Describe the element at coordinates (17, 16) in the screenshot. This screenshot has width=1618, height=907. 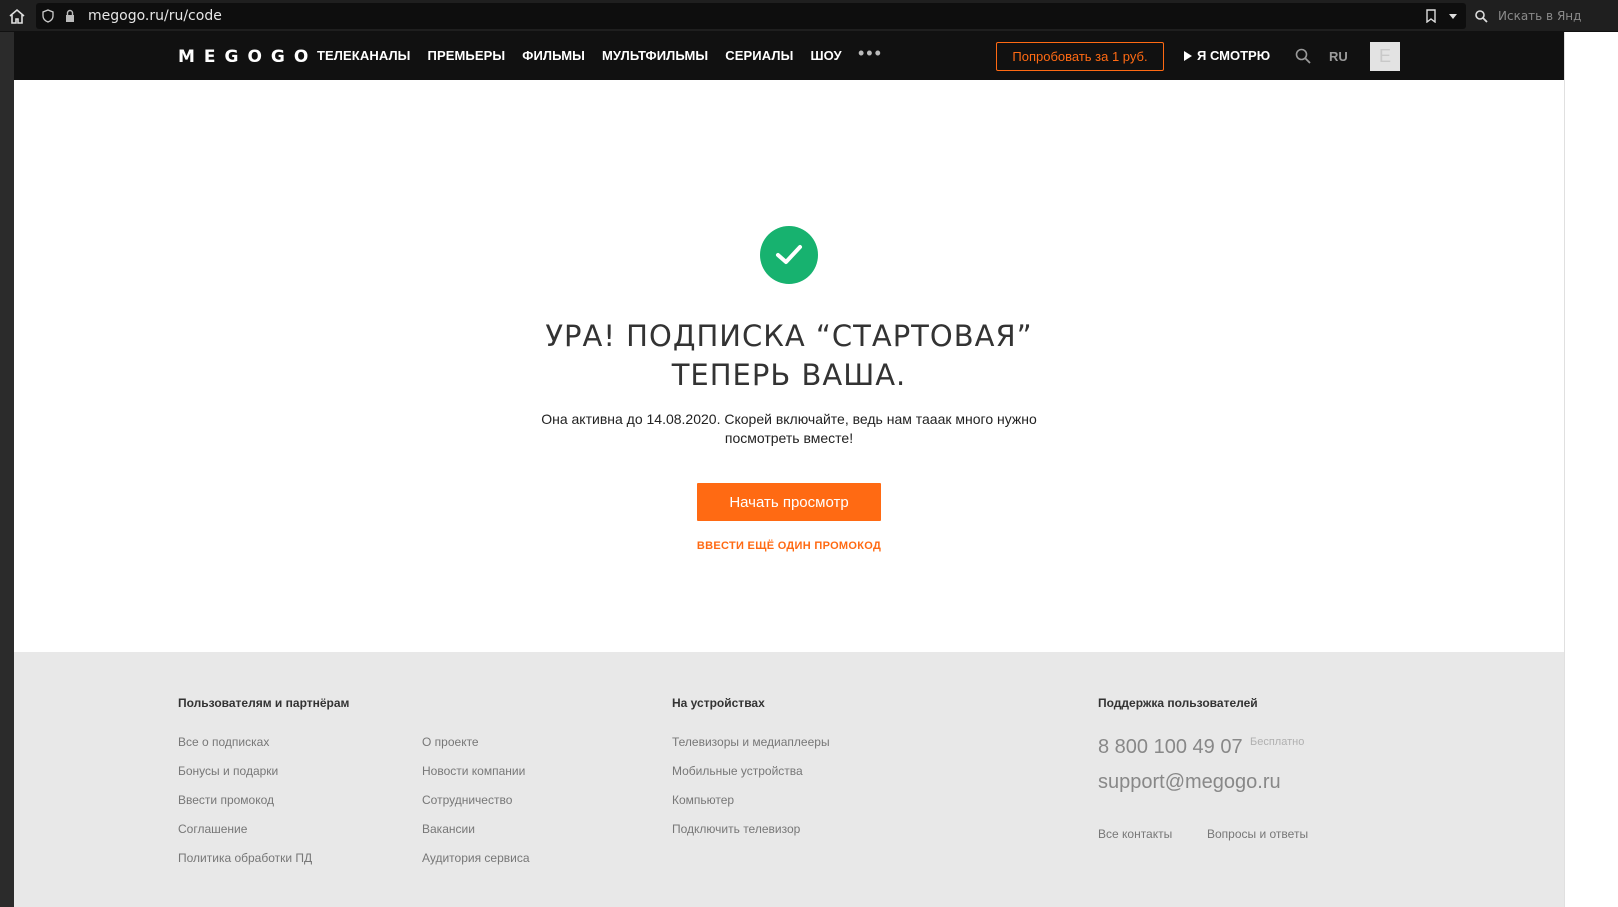
I see `home-icon` at that location.